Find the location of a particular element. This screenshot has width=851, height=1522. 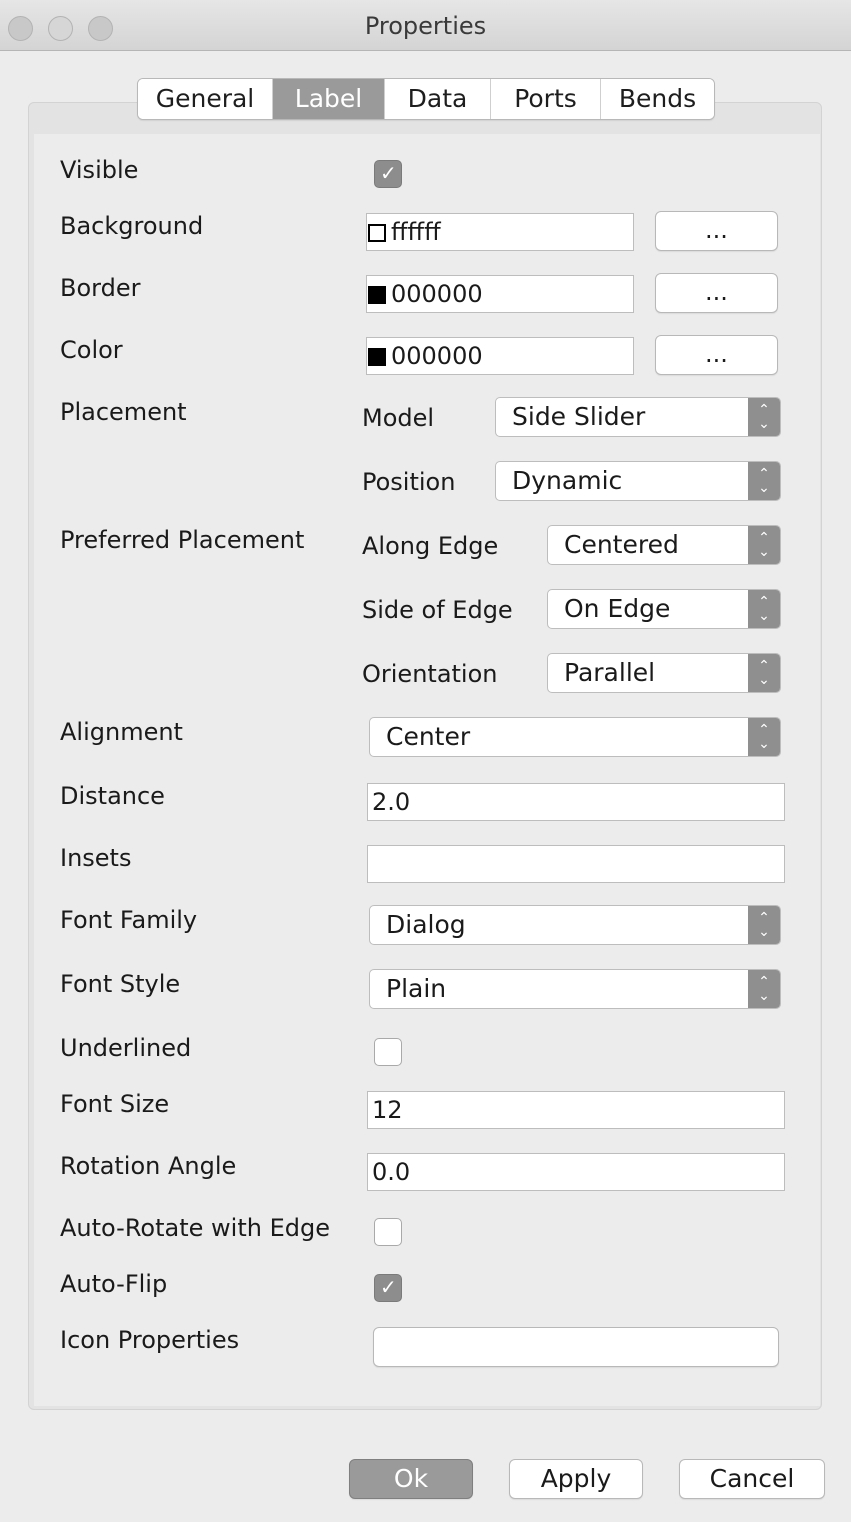

icon-properties-button is located at coordinates (576, 1347).